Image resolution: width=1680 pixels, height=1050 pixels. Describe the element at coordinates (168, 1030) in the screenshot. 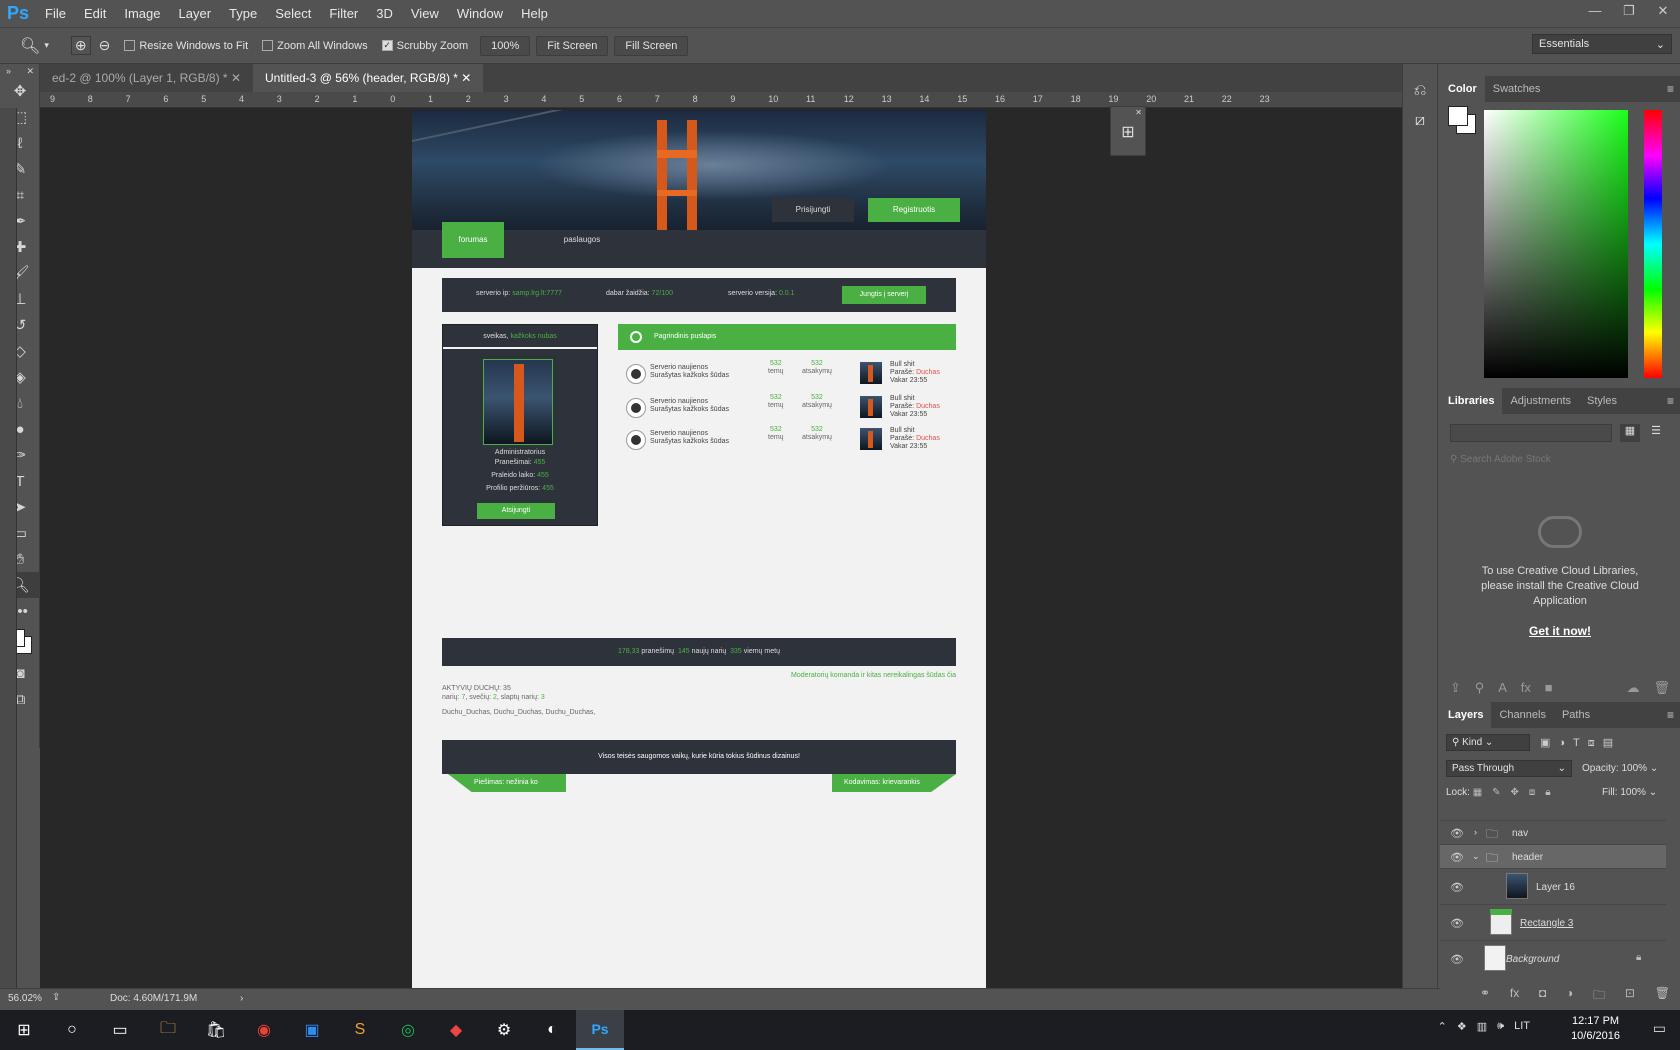

I see `file-explorer-icon: 🗀` at that location.